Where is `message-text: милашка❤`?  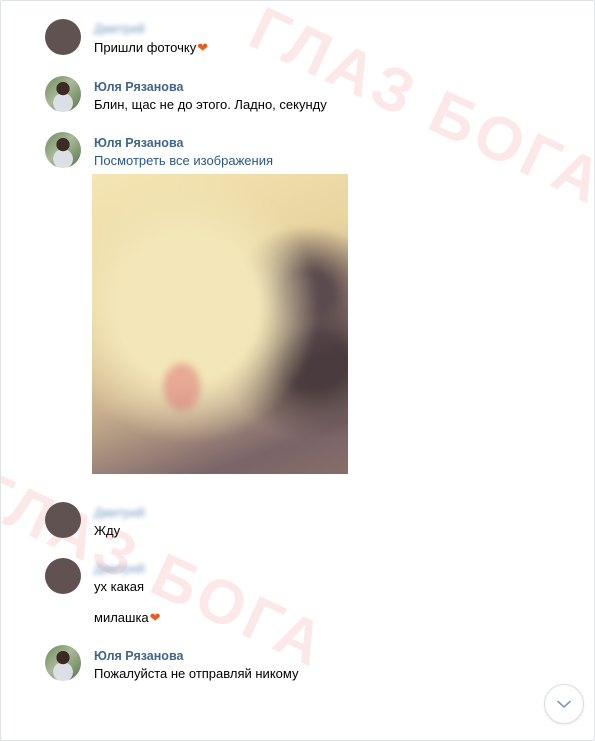
message-text: милашка❤ is located at coordinates (127, 618).